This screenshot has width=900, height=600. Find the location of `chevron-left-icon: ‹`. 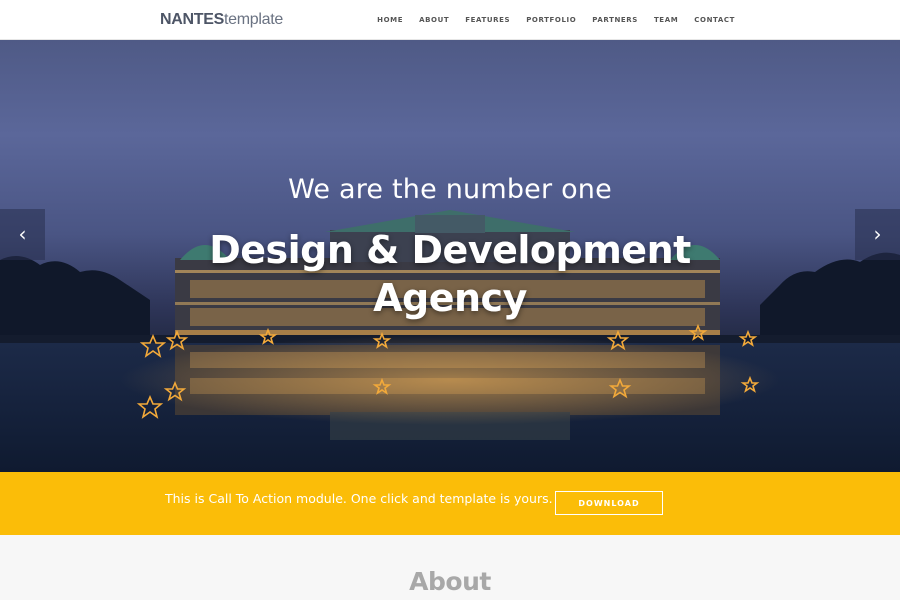

chevron-left-icon: ‹ is located at coordinates (22, 234).